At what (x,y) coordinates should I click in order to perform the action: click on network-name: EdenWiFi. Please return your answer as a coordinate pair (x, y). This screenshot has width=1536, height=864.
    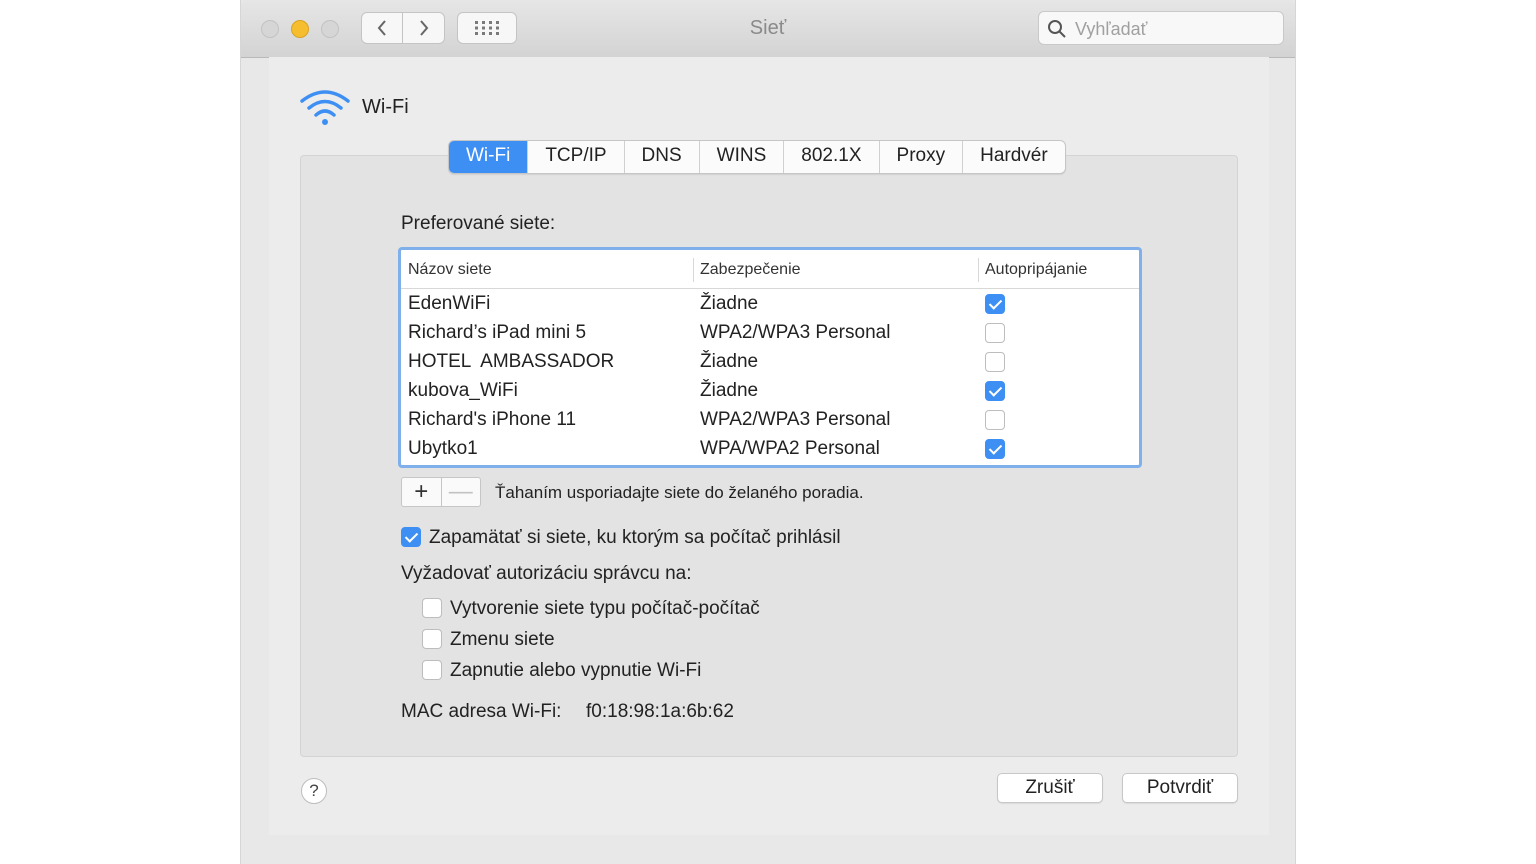
    Looking at the image, I should click on (449, 303).